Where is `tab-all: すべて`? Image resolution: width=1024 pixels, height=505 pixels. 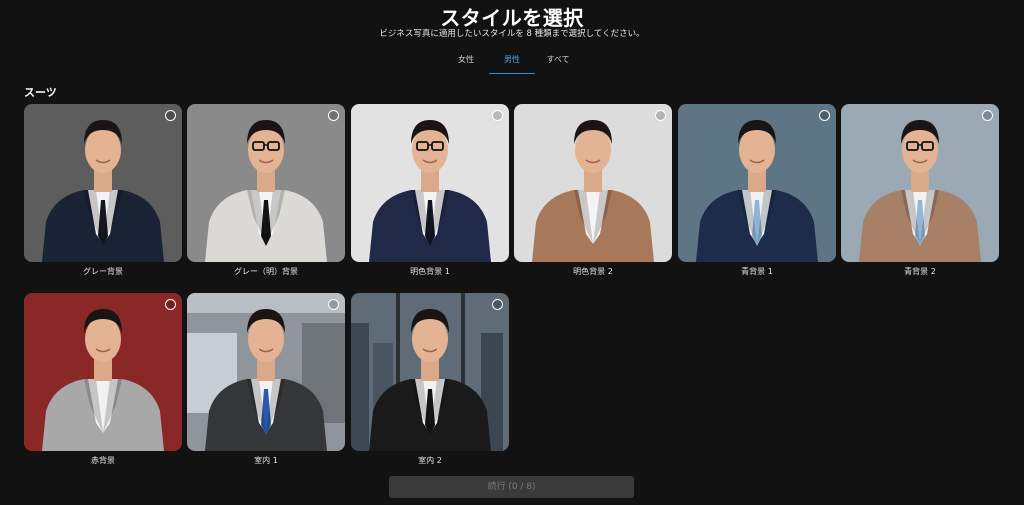 tab-all: すべて is located at coordinates (558, 63).